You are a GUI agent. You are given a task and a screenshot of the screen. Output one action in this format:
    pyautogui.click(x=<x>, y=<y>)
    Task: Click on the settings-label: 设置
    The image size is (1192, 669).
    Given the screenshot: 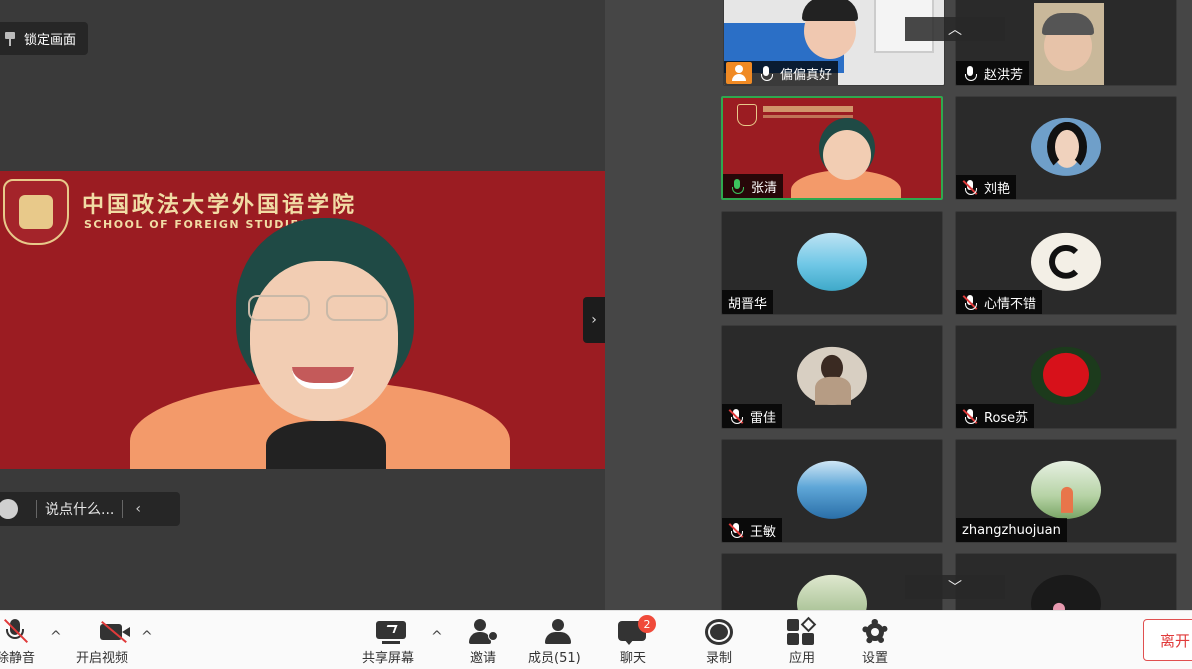 What is the action you would take?
    pyautogui.click(x=874, y=658)
    